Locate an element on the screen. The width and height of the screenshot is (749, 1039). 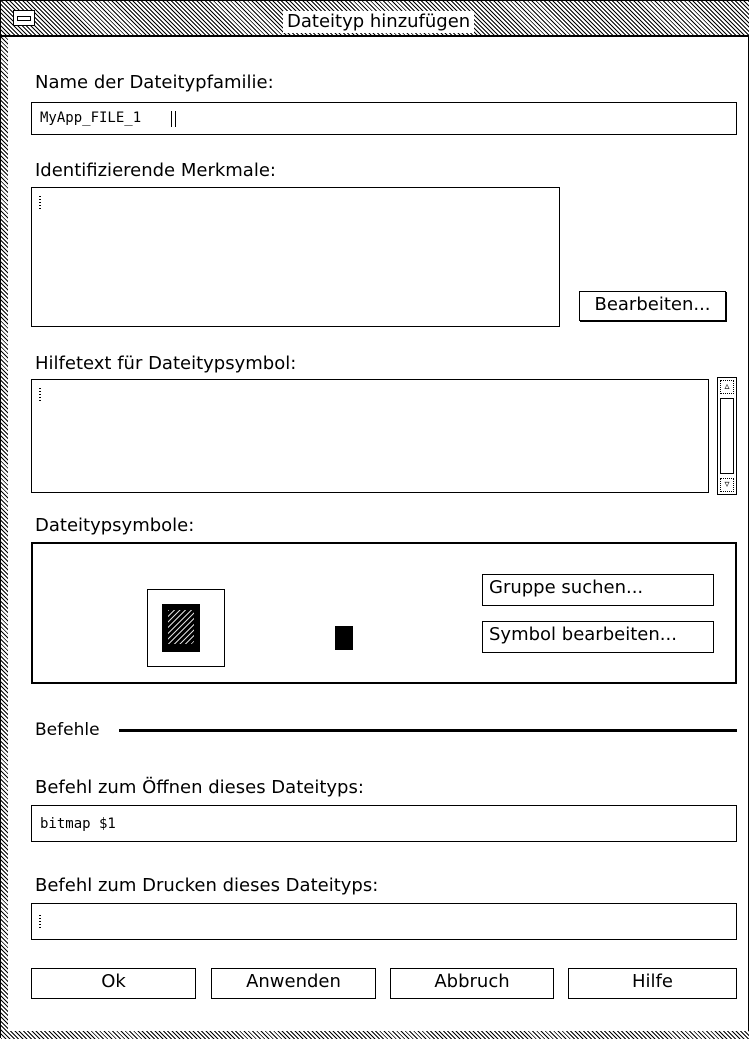
open-command-field: bitmap $1 is located at coordinates (384, 823).